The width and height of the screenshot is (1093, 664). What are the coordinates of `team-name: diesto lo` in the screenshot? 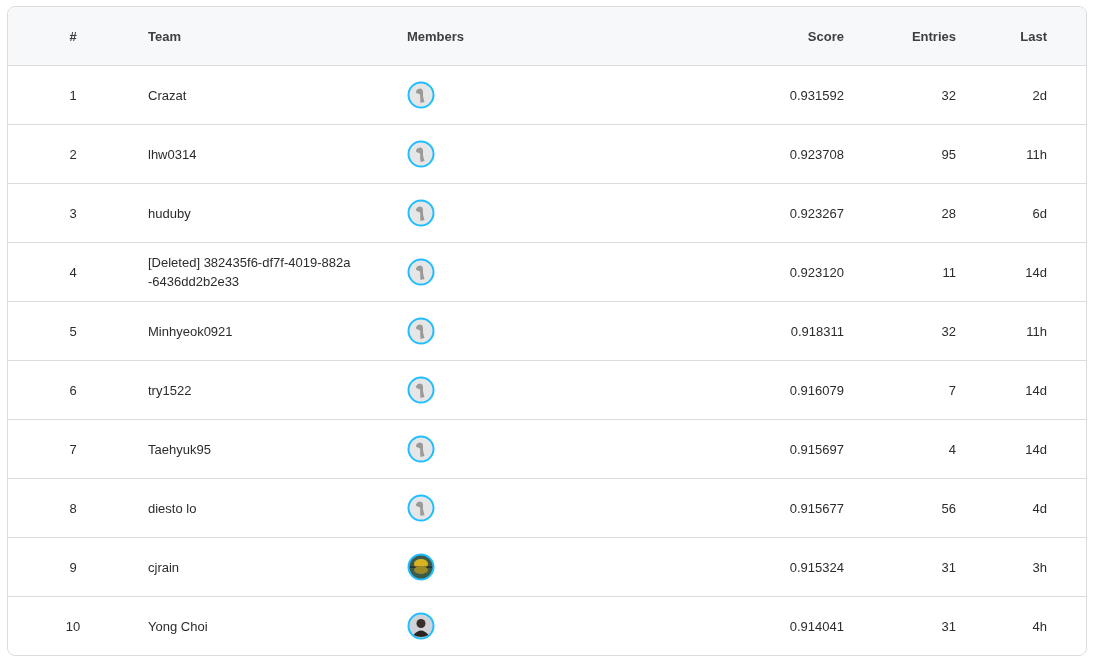 It's located at (172, 508).